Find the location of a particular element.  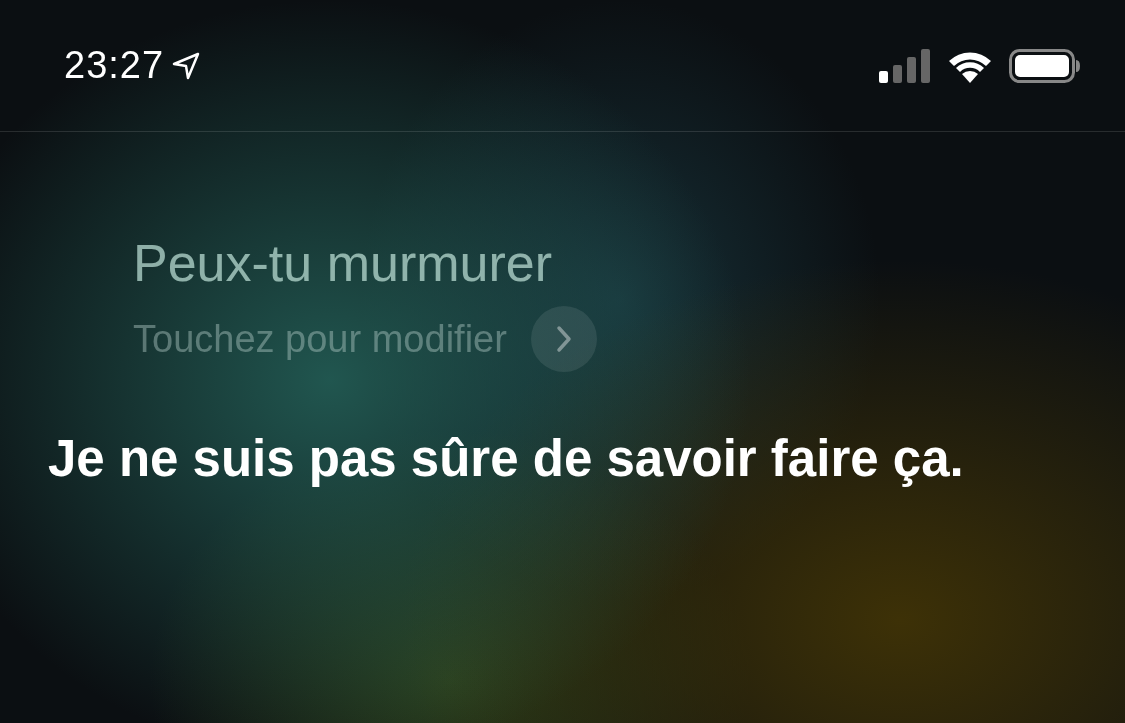

signal-icon is located at coordinates (905, 65).